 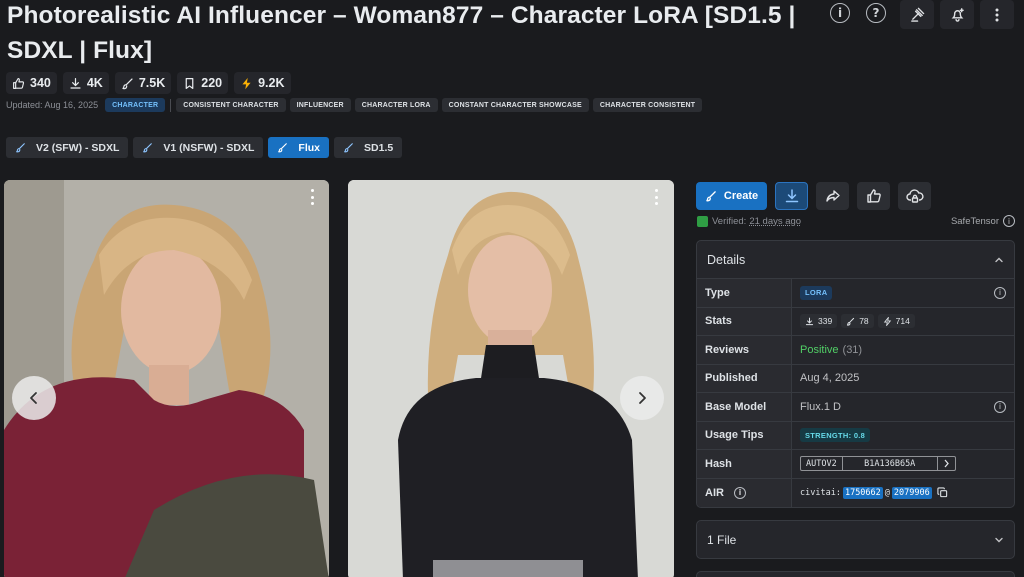 What do you see at coordinates (887, 492) in the screenshot?
I see `air-at: @` at bounding box center [887, 492].